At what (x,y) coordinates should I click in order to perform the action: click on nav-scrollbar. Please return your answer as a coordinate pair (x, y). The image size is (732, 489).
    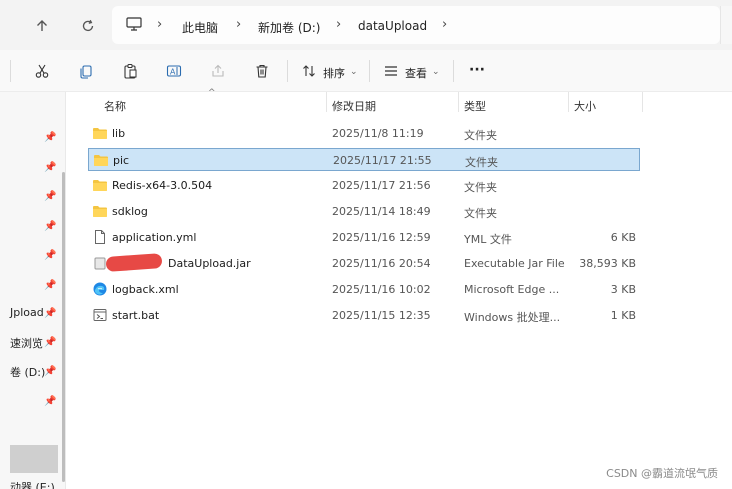
    Looking at the image, I should click on (63, 327).